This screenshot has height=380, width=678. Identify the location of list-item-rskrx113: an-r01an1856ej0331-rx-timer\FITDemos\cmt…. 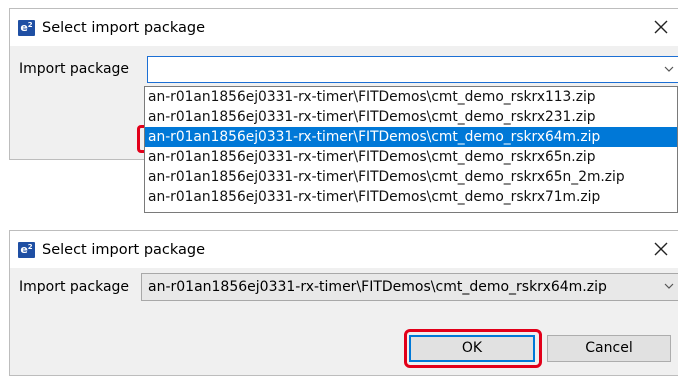
(411, 97).